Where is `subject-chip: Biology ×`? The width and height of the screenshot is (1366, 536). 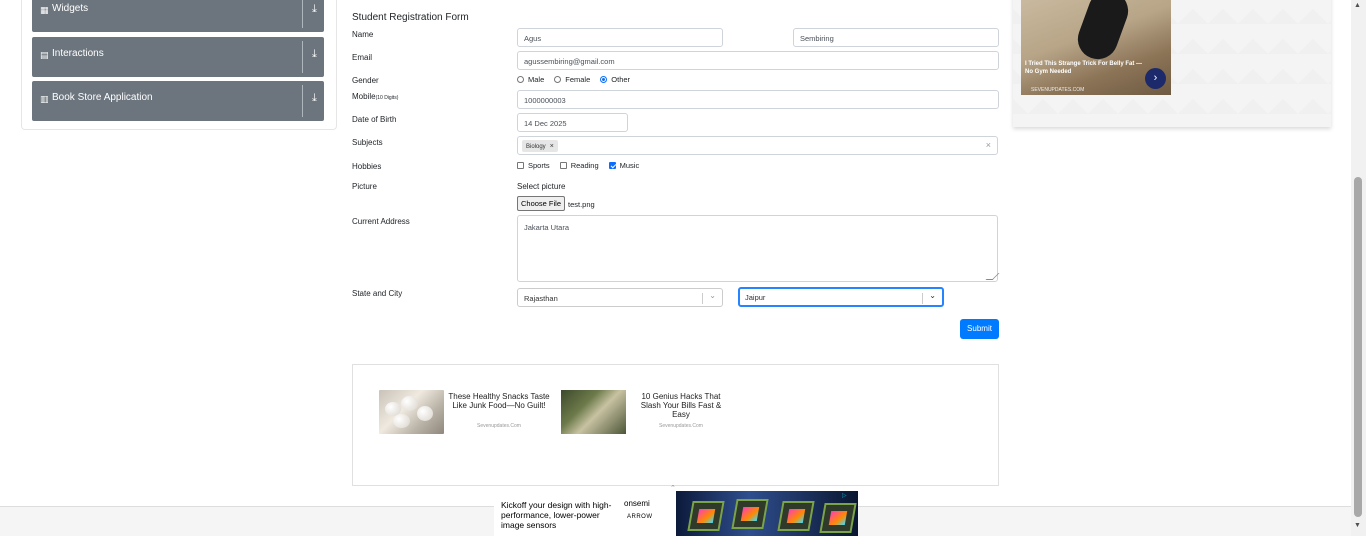
subject-chip: Biology × is located at coordinates (540, 146).